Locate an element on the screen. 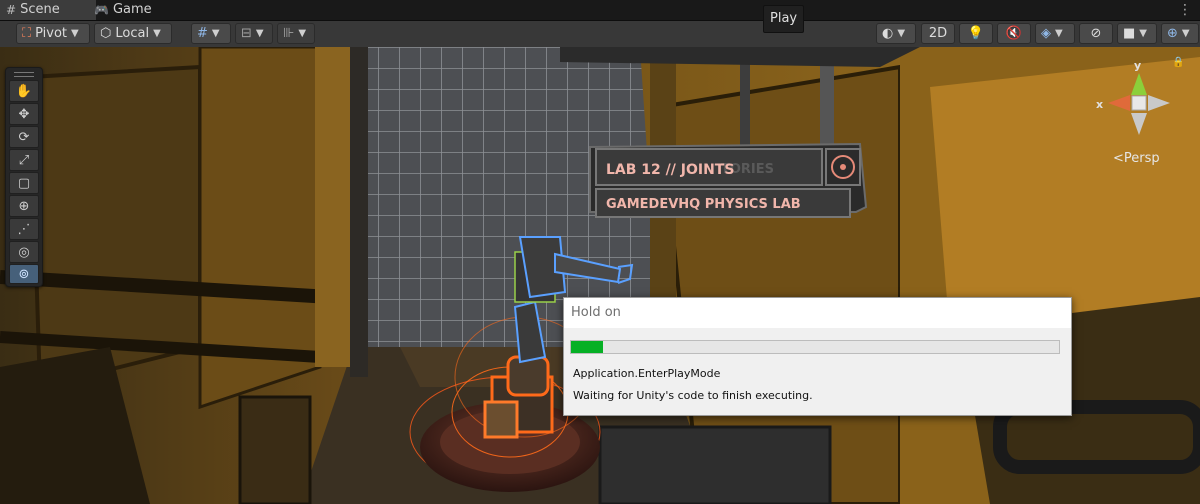 This screenshot has width=1200, height=504. sign-line-2: GAMEDEVHQ PHYSICS LAB is located at coordinates (703, 204).